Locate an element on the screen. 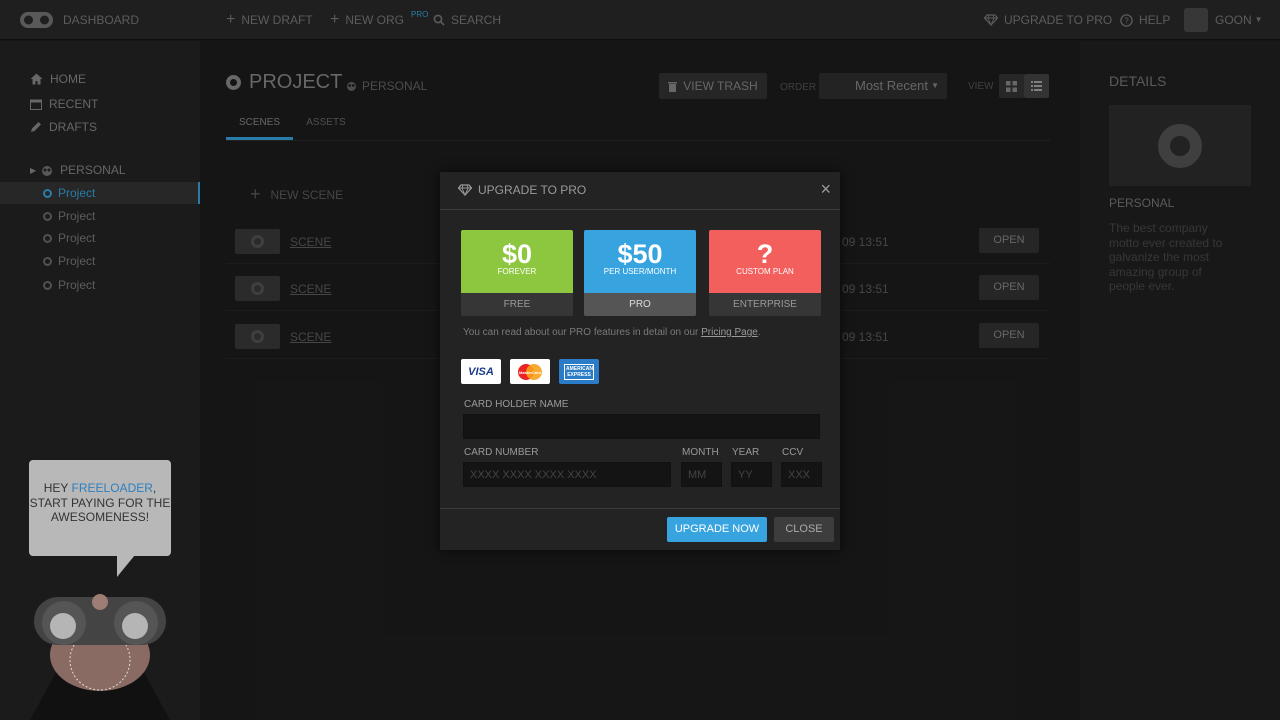 The height and width of the screenshot is (720, 1280). mascot-illustration is located at coordinates (100, 657).